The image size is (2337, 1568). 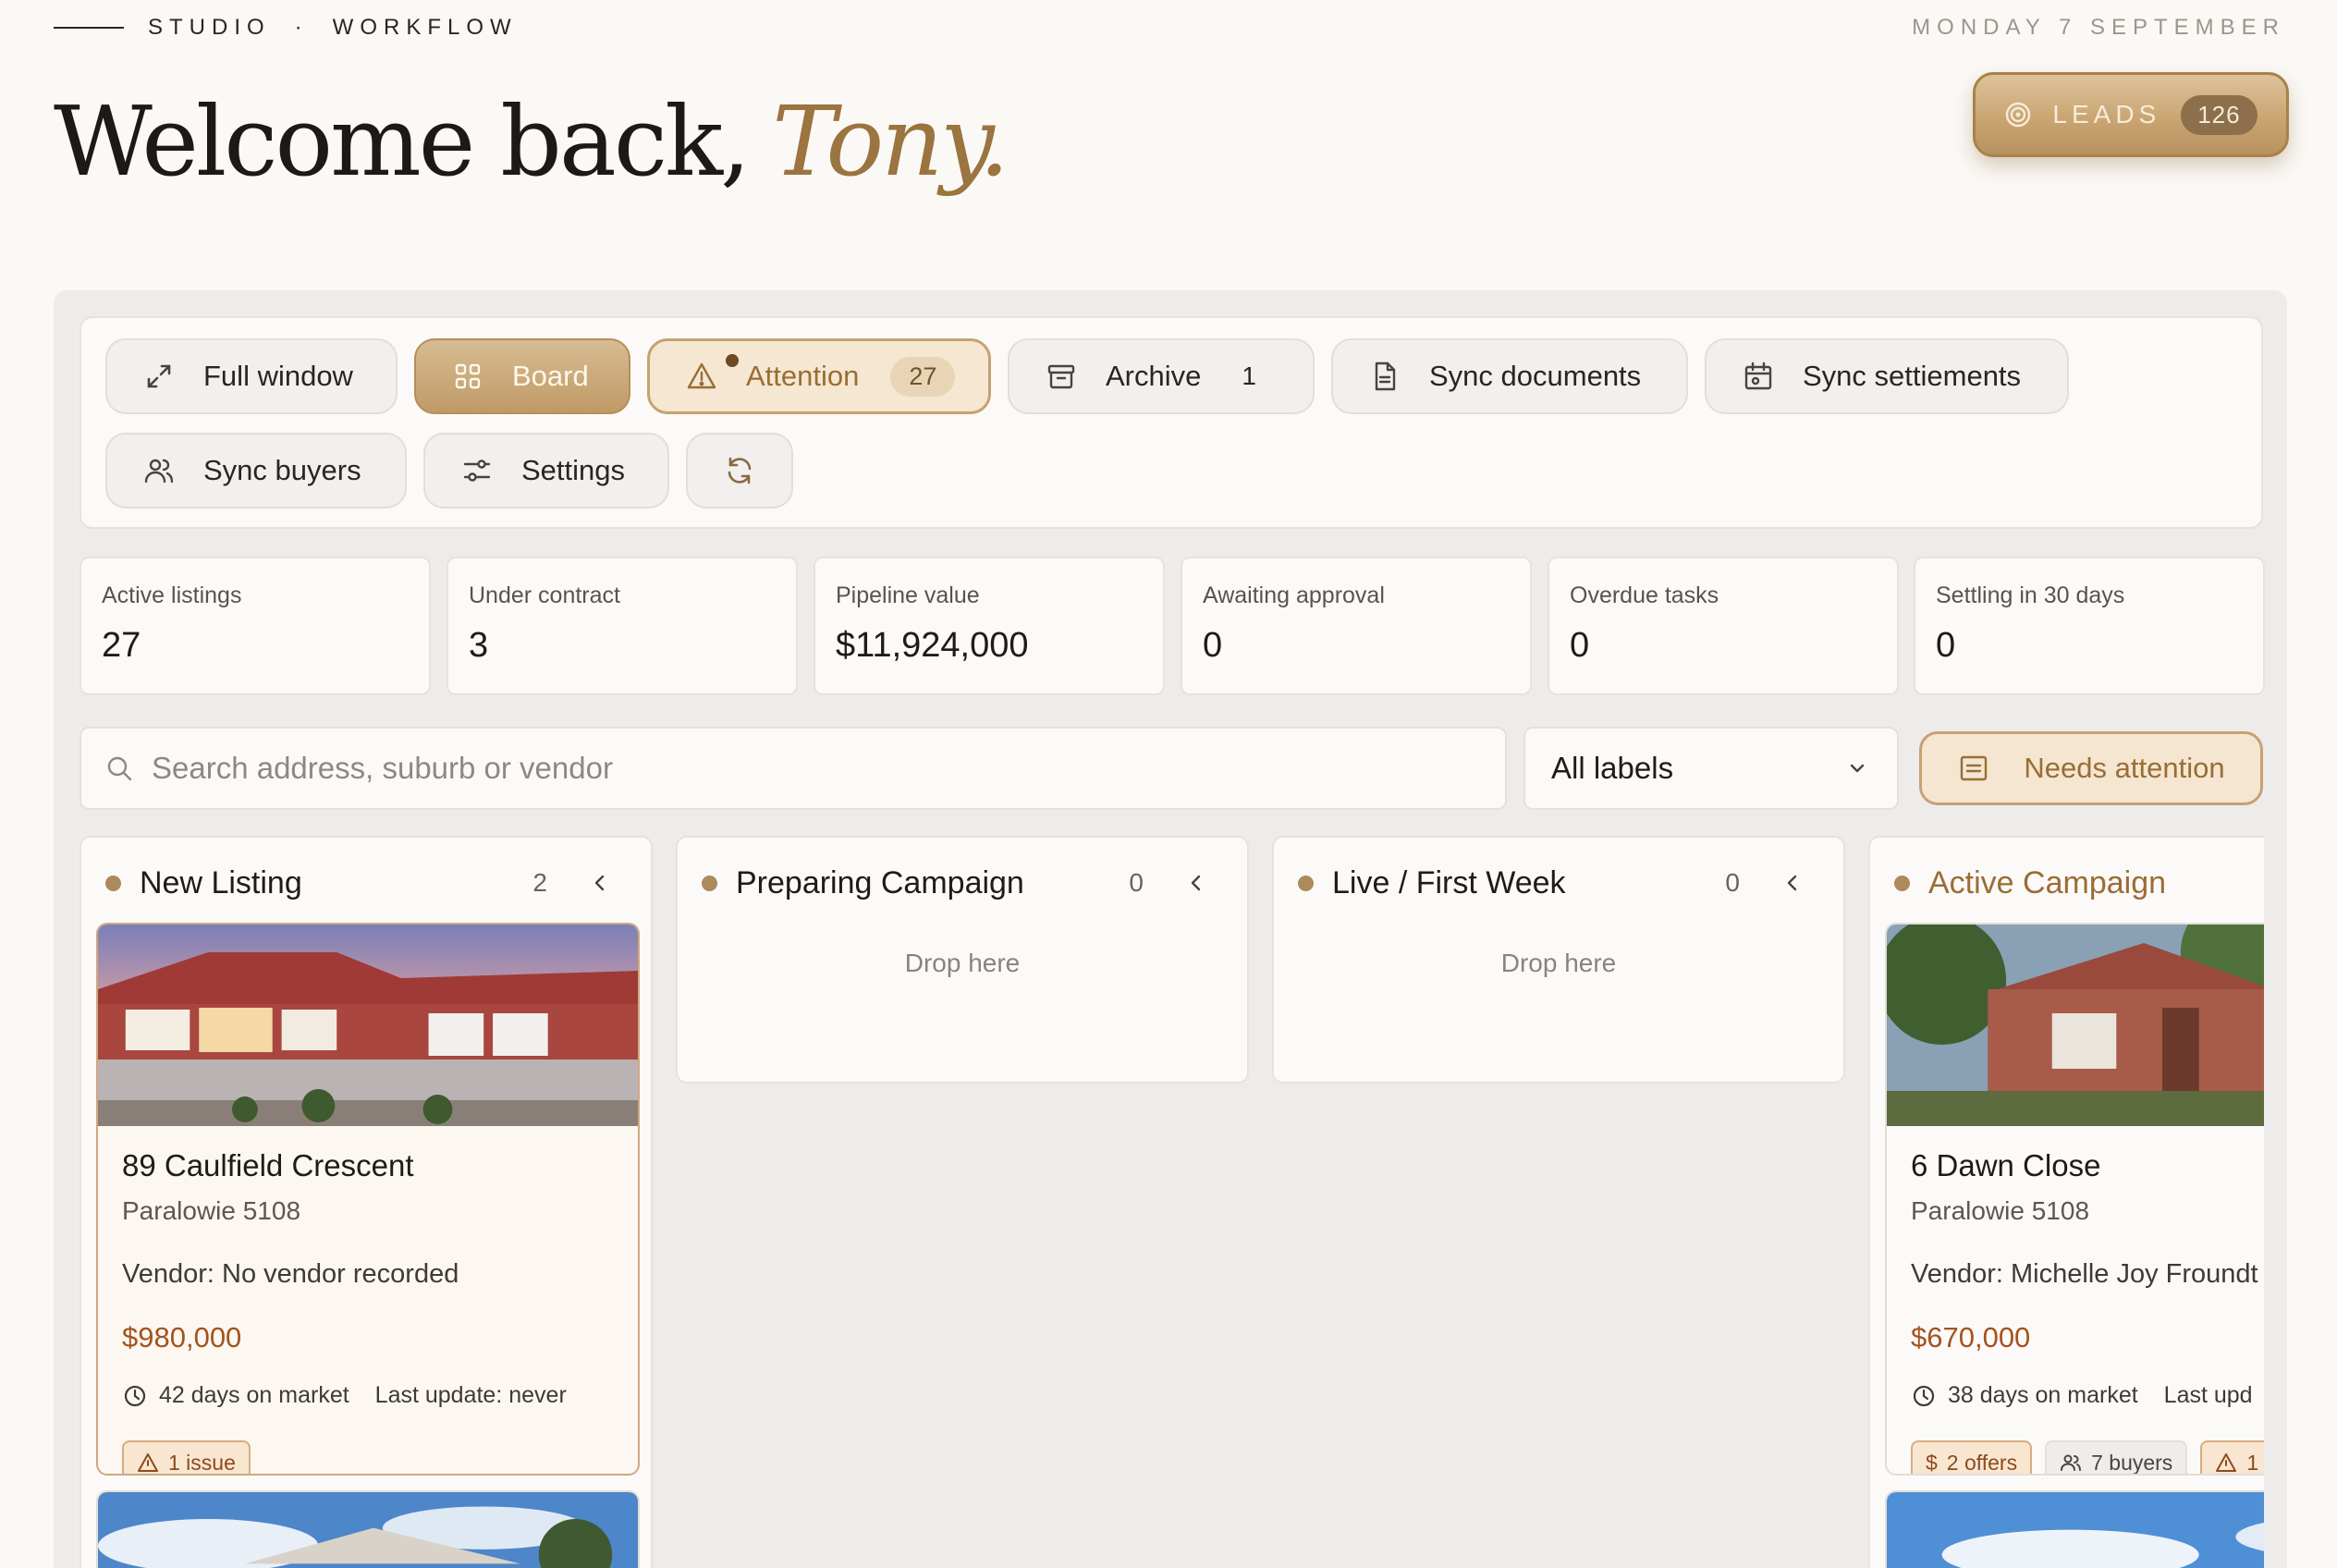 I want to click on stat-overdue-tasks: Overdue tasks 0, so click(x=1723, y=626).